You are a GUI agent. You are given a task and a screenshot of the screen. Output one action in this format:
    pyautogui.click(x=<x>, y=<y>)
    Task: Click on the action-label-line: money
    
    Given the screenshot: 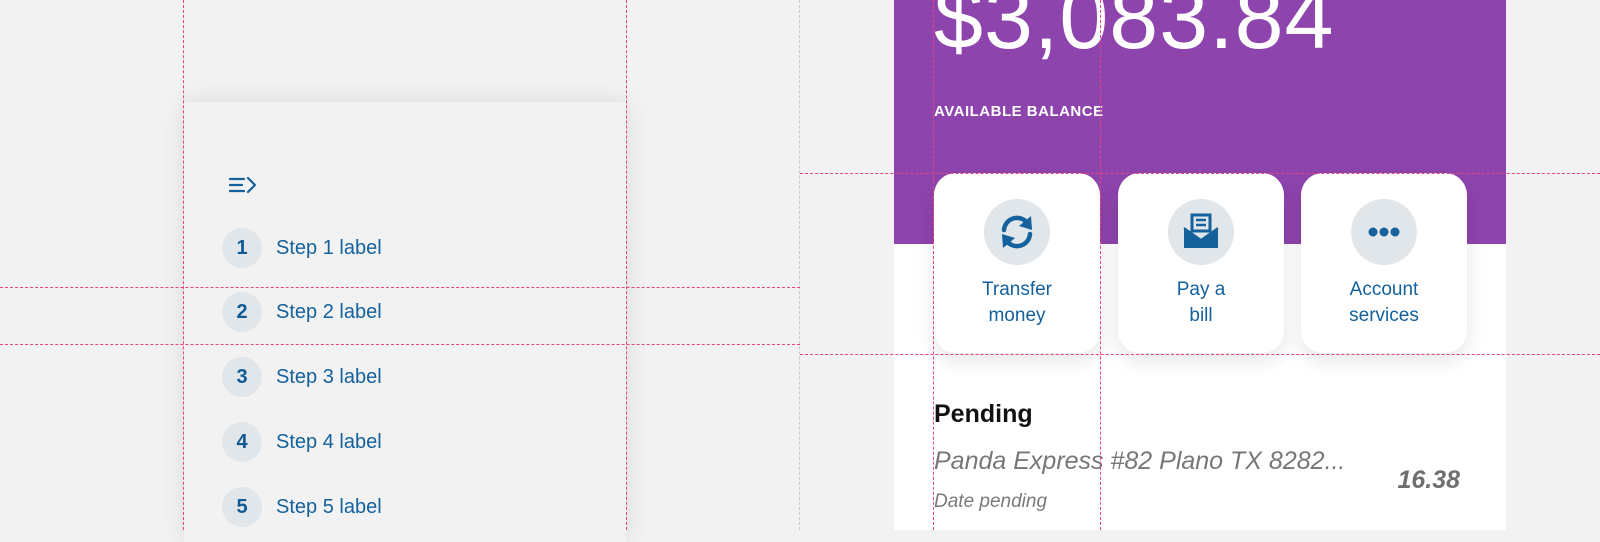 What is the action you would take?
    pyautogui.click(x=1017, y=315)
    